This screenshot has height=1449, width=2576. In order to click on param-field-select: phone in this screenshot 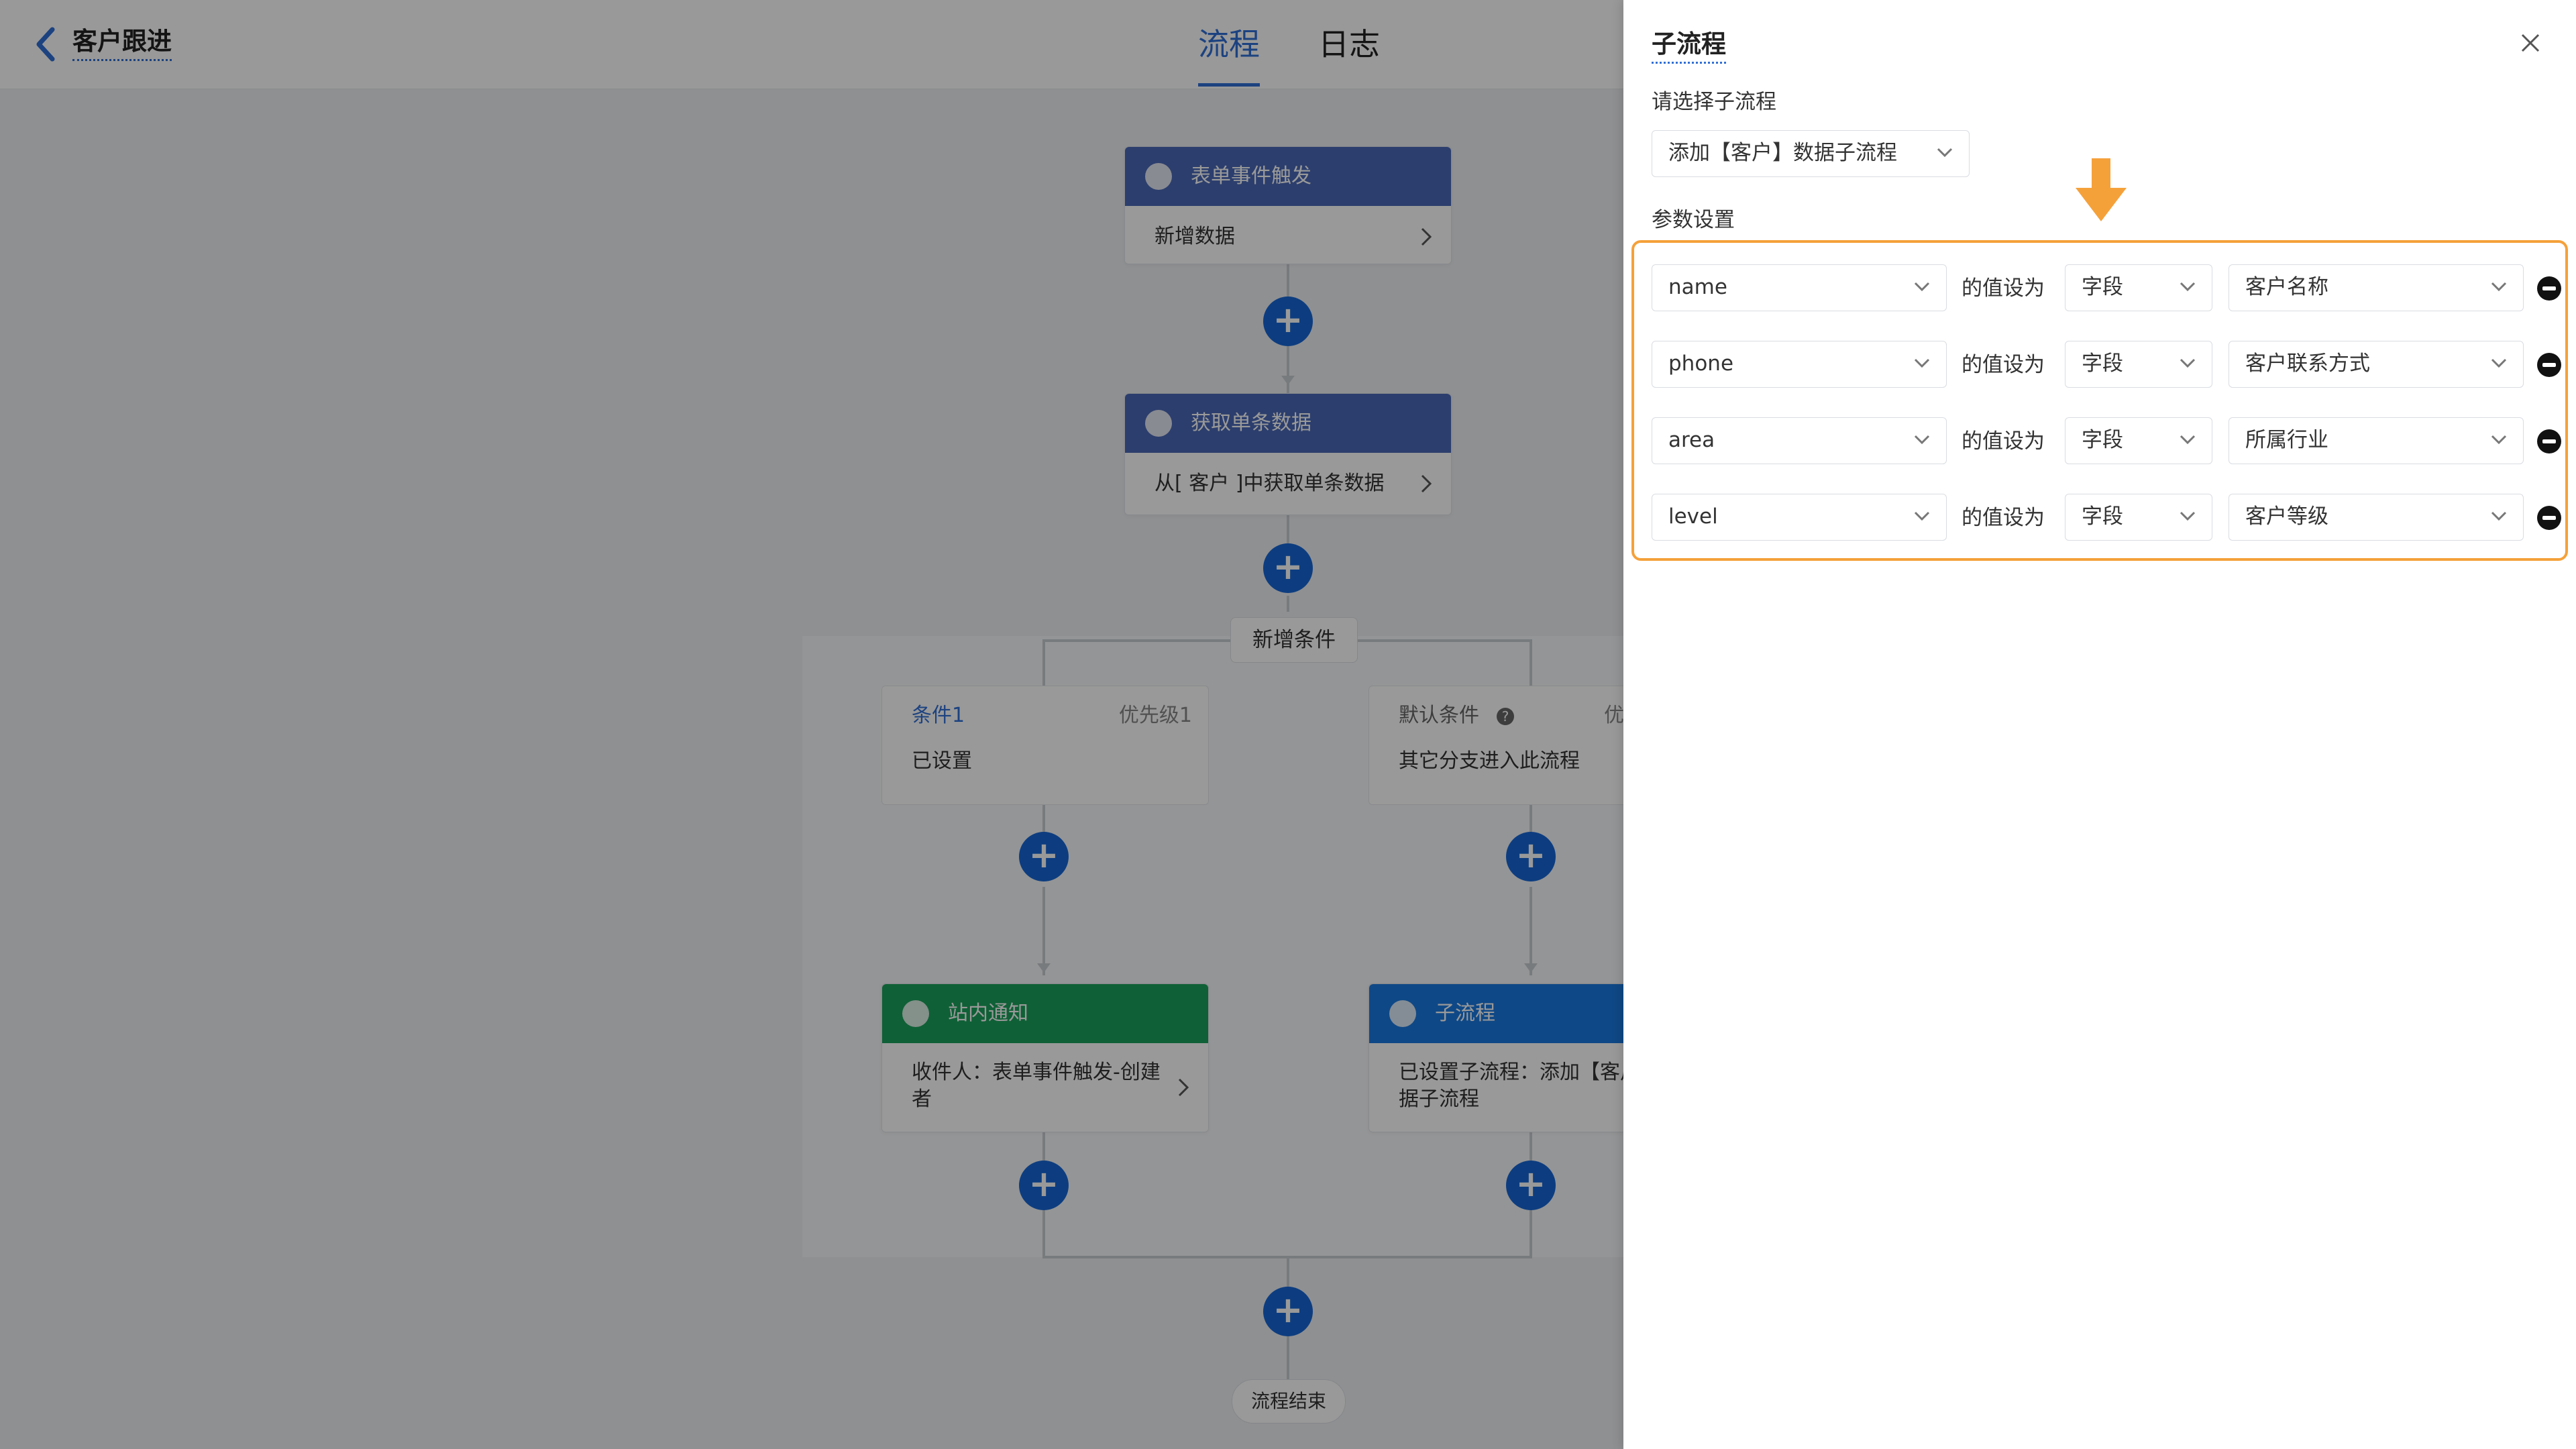, I will do `click(1799, 364)`.